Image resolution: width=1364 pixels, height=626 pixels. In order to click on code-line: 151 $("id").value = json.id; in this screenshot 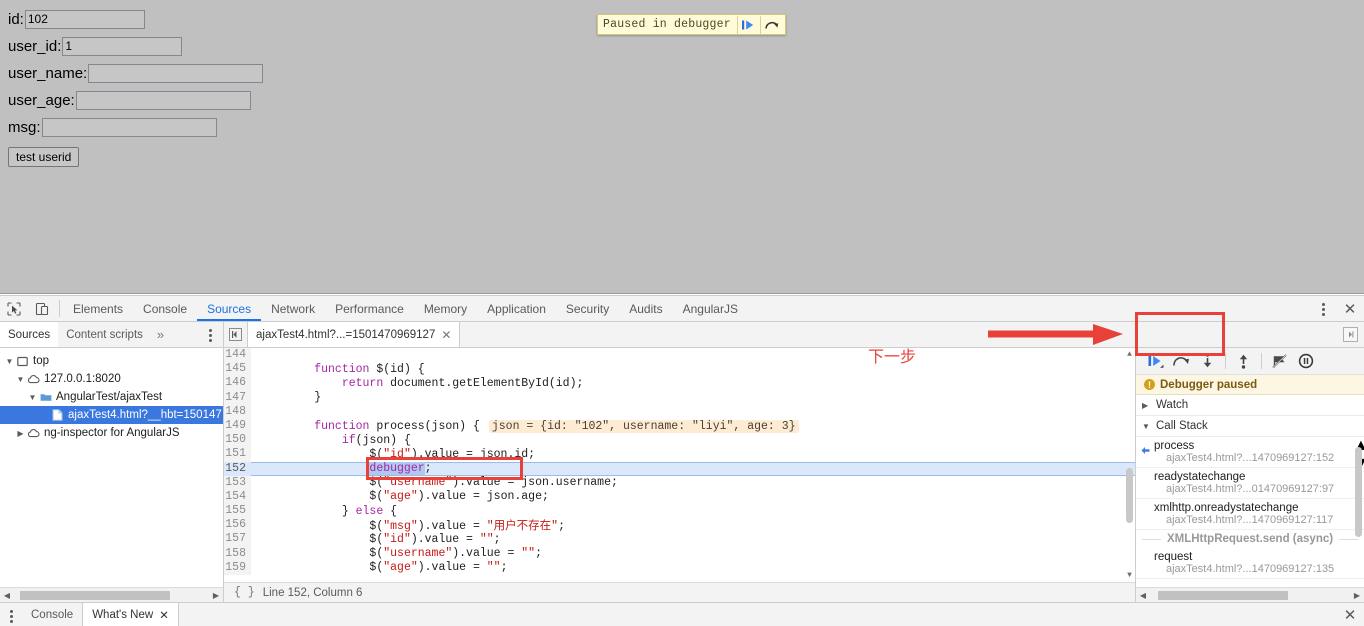, I will do `click(679, 454)`.